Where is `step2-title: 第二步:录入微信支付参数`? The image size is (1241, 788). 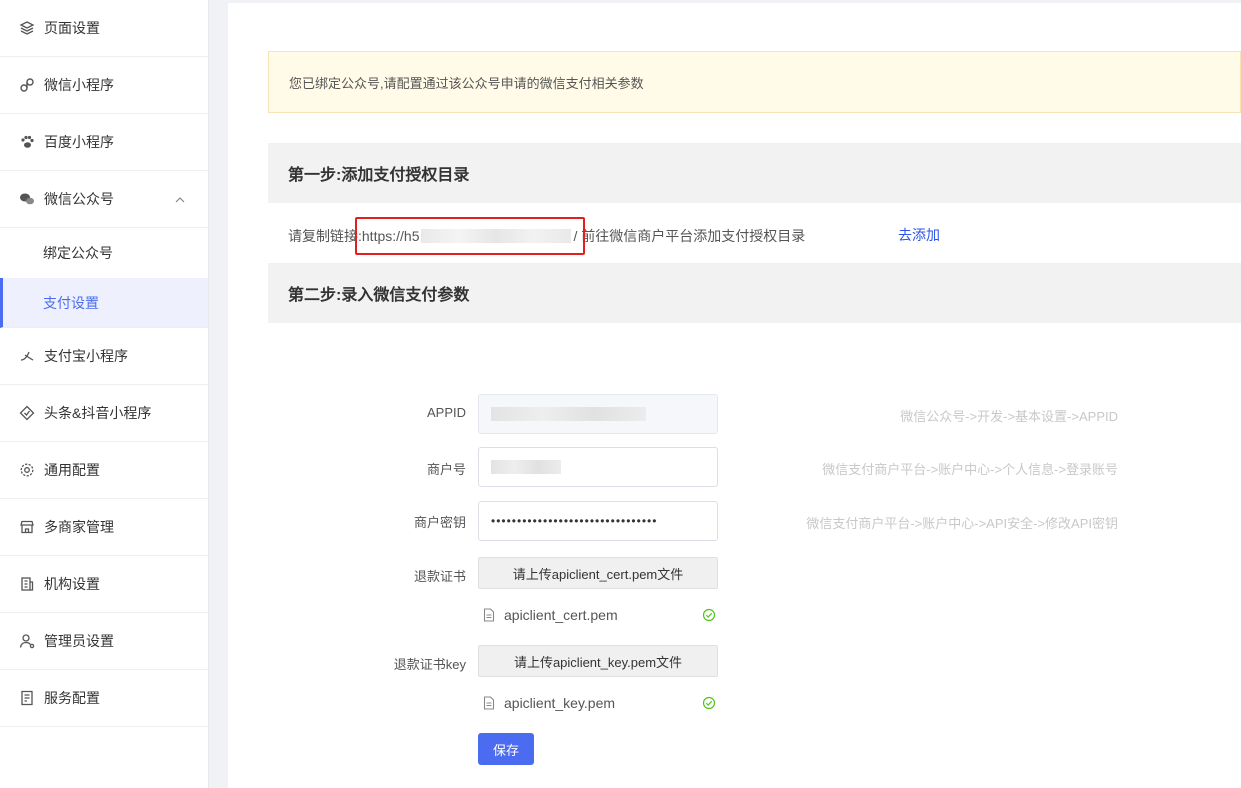 step2-title: 第二步:录入微信支付参数 is located at coordinates (379, 295).